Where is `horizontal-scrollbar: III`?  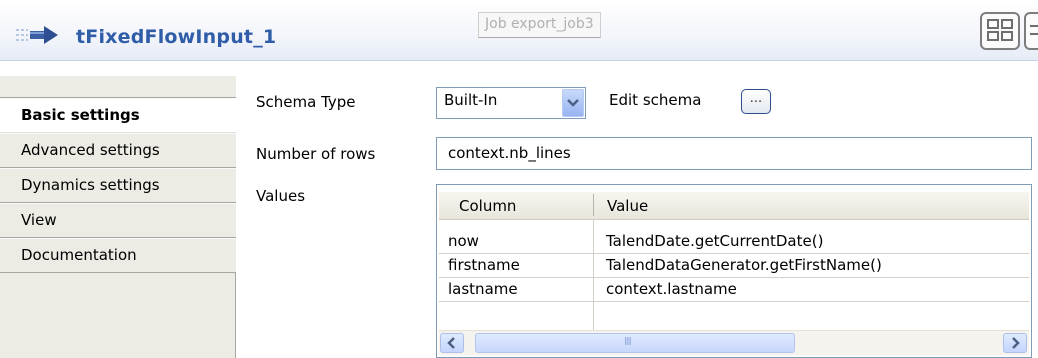
horizontal-scrollbar: III is located at coordinates (734, 342).